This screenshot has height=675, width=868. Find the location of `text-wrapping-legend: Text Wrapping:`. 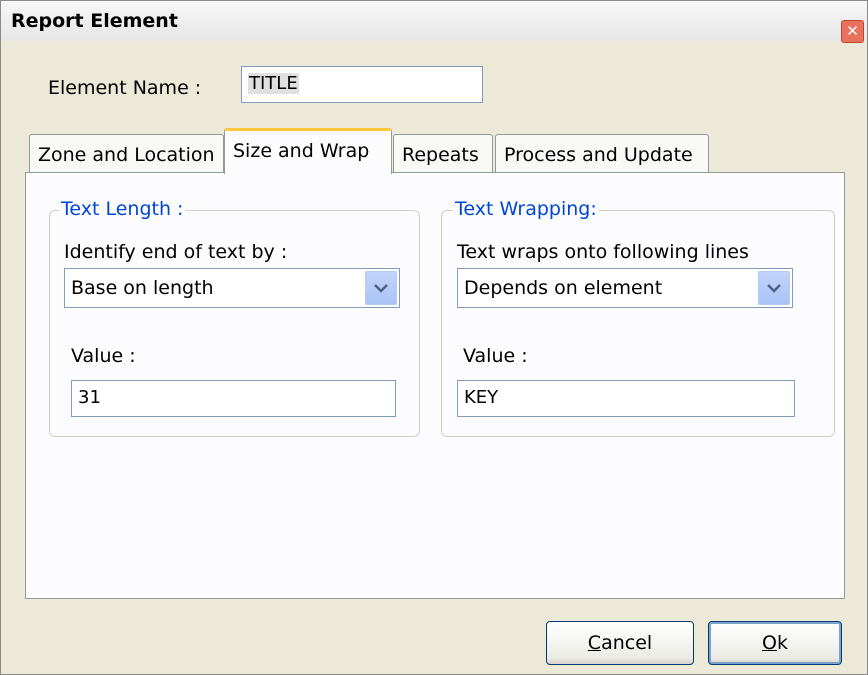

text-wrapping-legend: Text Wrapping: is located at coordinates (526, 209).